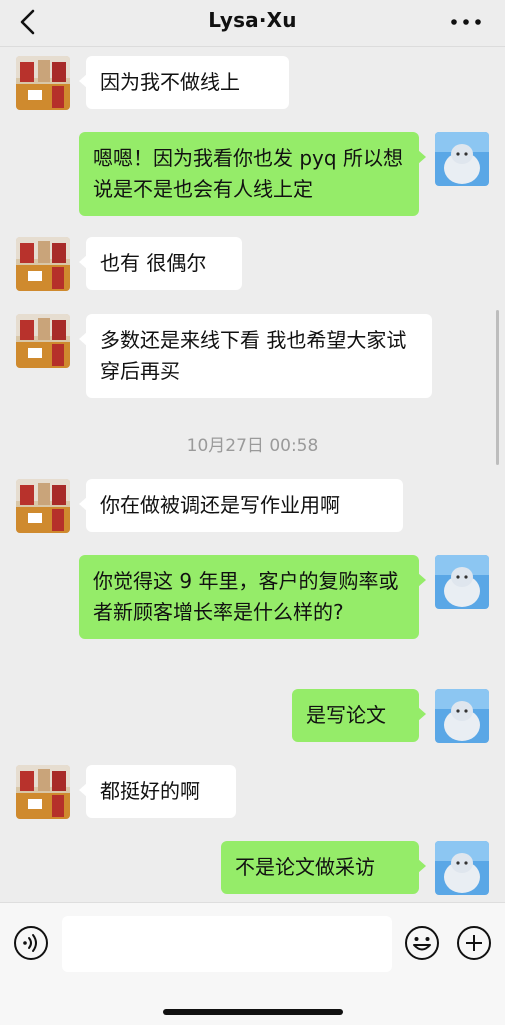  What do you see at coordinates (227, 944) in the screenshot?
I see `message-input` at bounding box center [227, 944].